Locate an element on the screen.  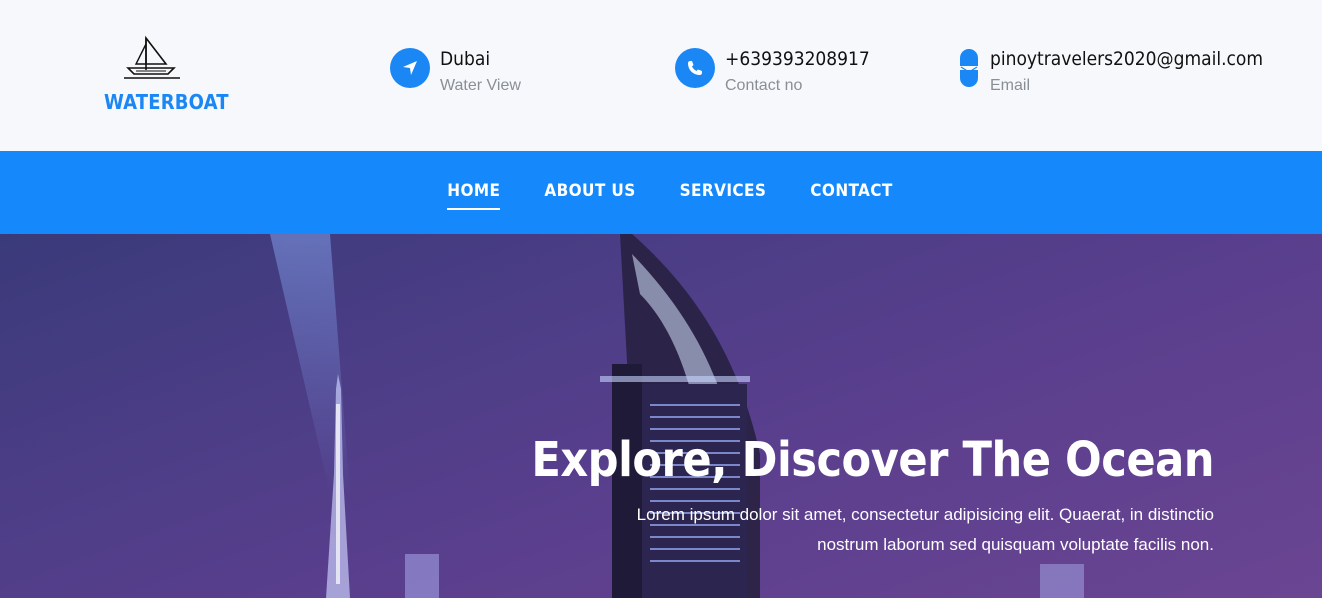
main-nav: HOME ABOUT US SERVICES CONTACT is located at coordinates (661, 192).